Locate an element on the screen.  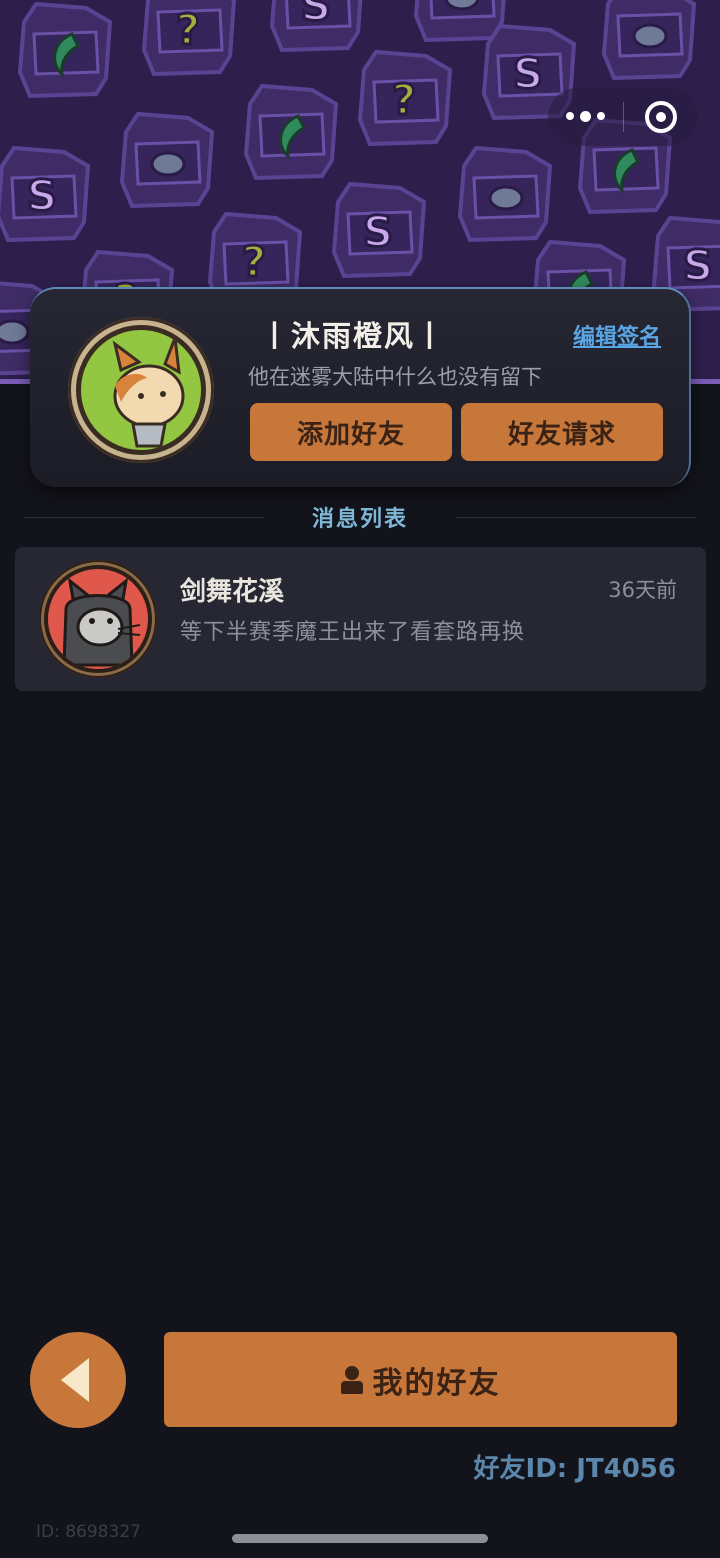
user-id-label: ID: 8698327 is located at coordinates (88, 1532).